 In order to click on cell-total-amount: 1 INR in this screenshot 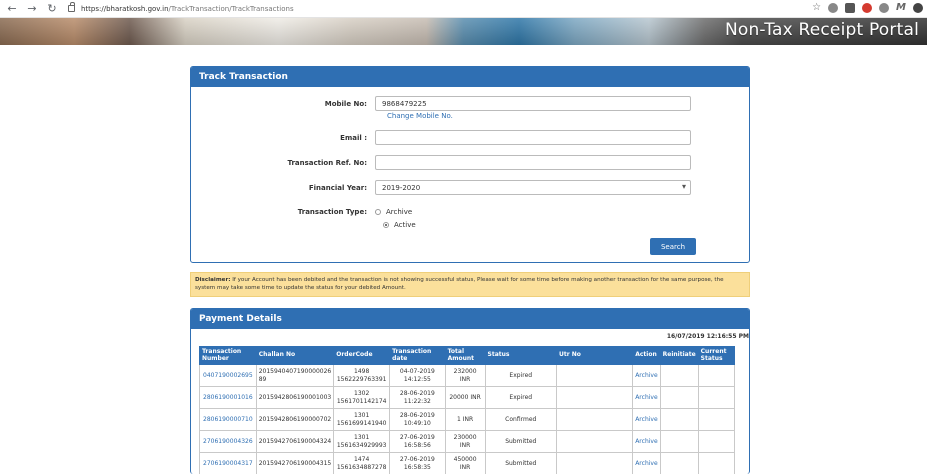, I will do `click(465, 420)`.